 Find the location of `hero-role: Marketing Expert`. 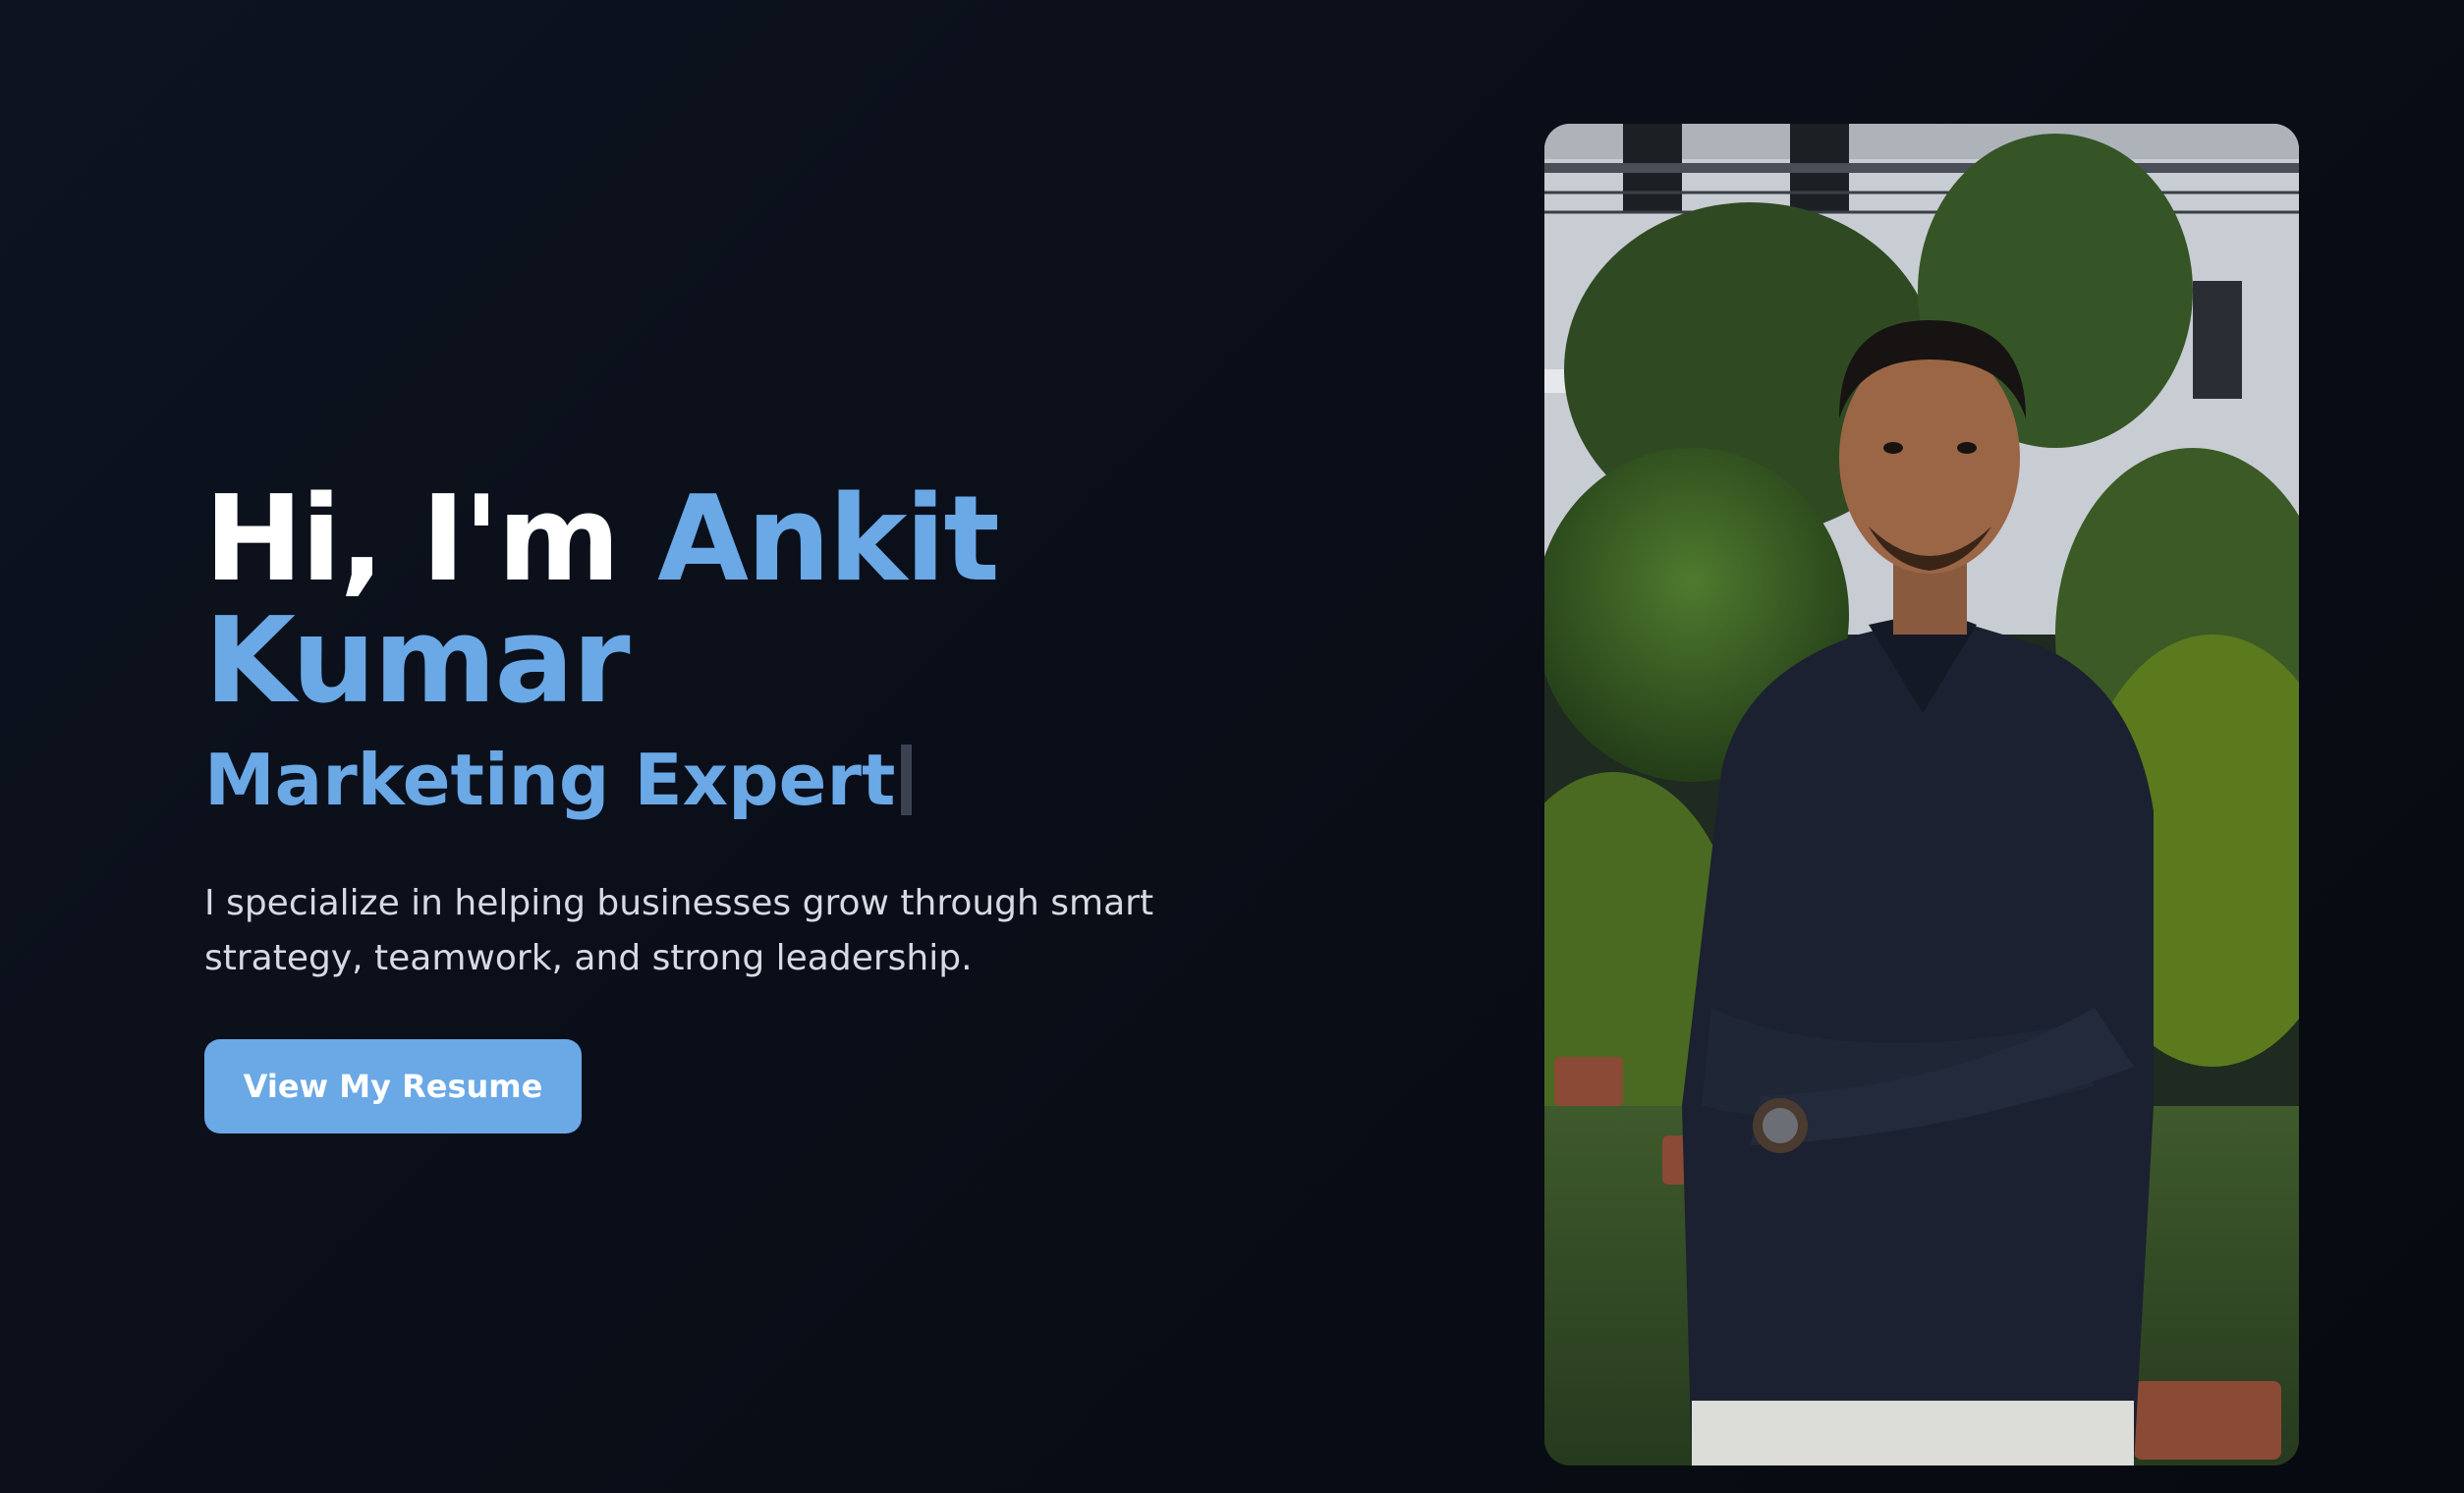

hero-role: Marketing Expert is located at coordinates (744, 780).